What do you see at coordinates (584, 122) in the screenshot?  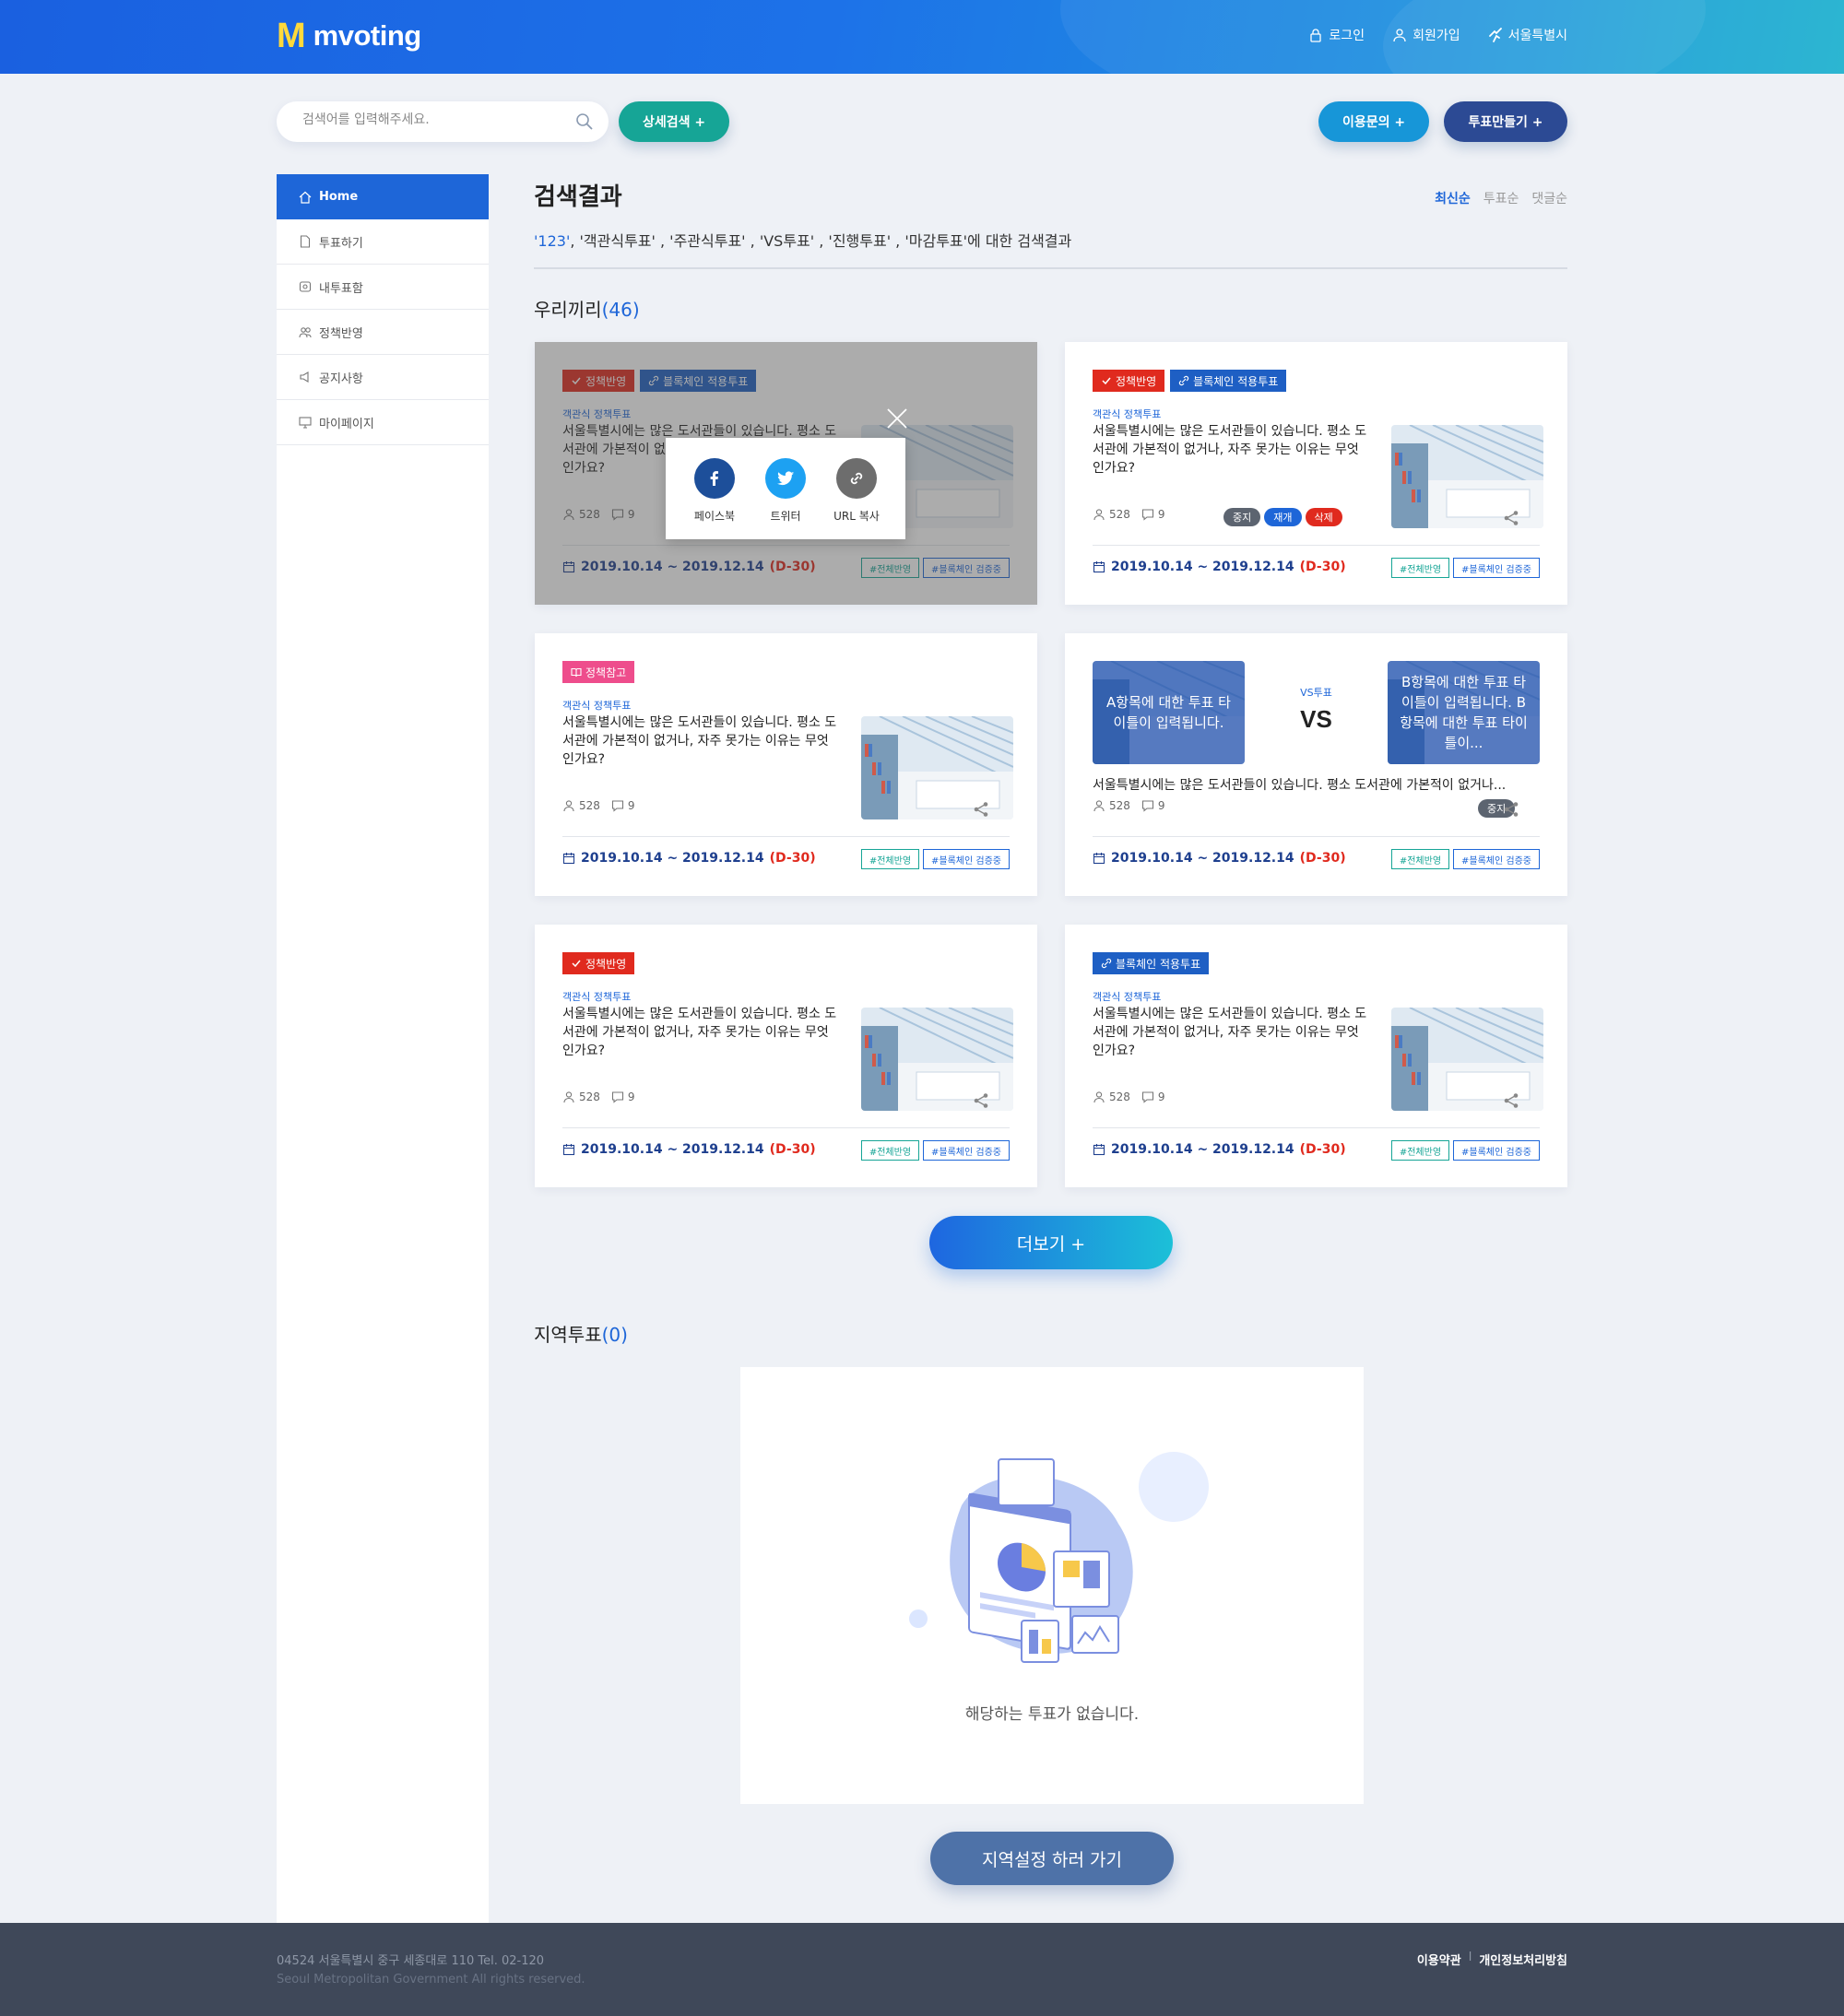 I see `search-icon` at bounding box center [584, 122].